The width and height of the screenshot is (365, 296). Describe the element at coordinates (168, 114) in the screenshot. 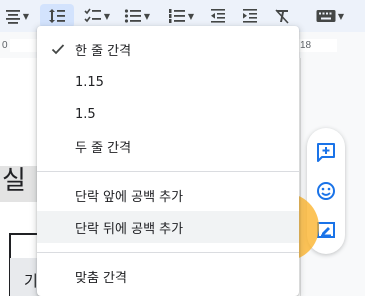

I see `menu-item-1-5-spacing: 1.5` at that location.